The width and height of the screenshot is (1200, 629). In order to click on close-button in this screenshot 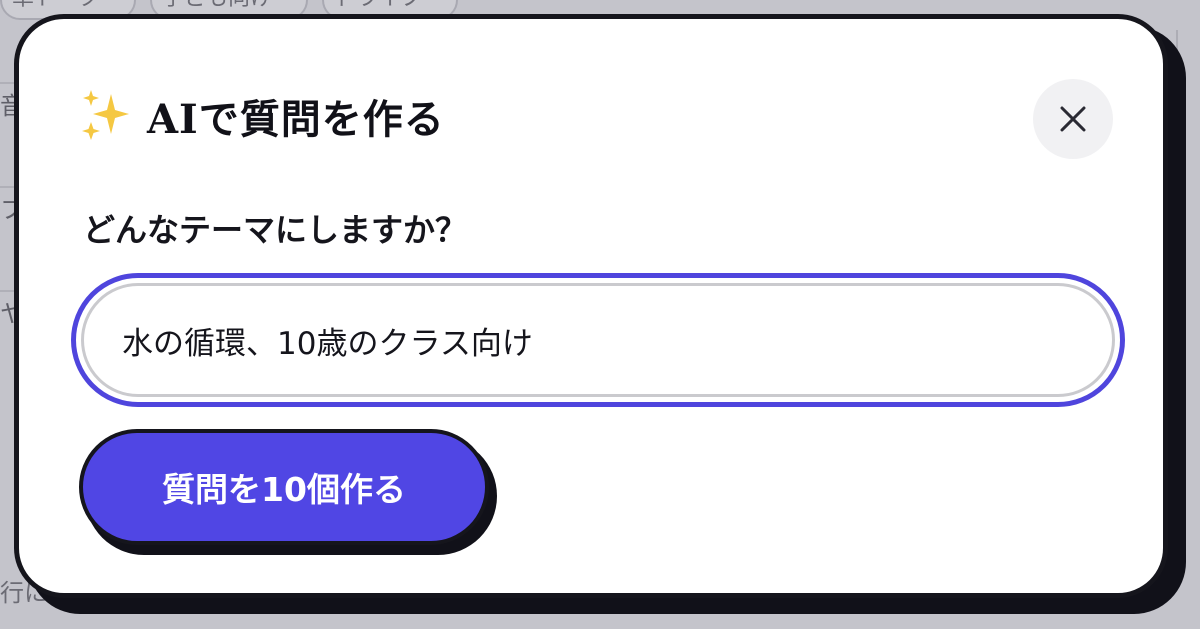, I will do `click(1073, 119)`.